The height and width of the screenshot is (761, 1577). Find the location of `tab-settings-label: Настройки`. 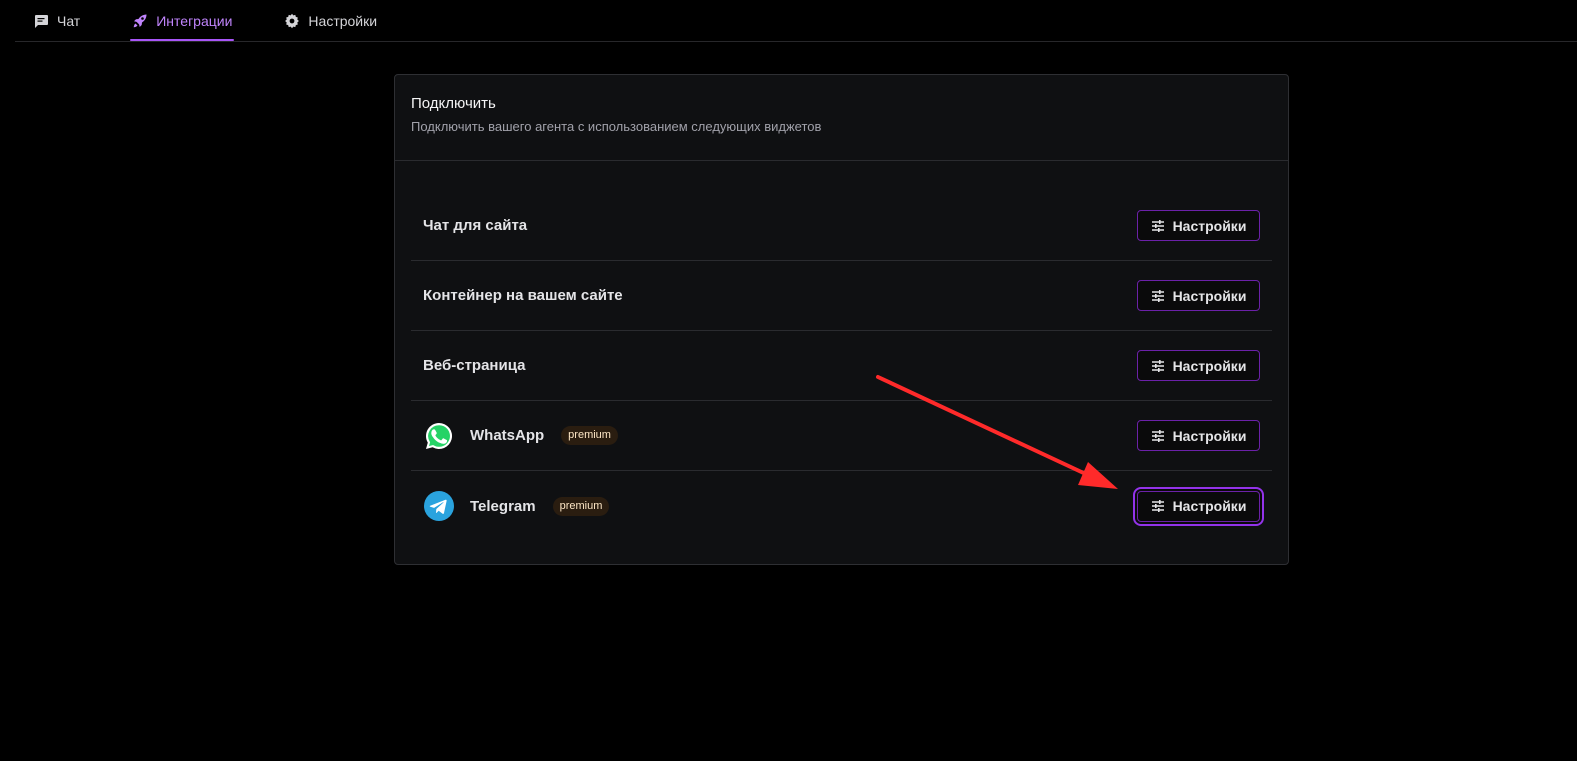

tab-settings-label: Настройки is located at coordinates (343, 20).